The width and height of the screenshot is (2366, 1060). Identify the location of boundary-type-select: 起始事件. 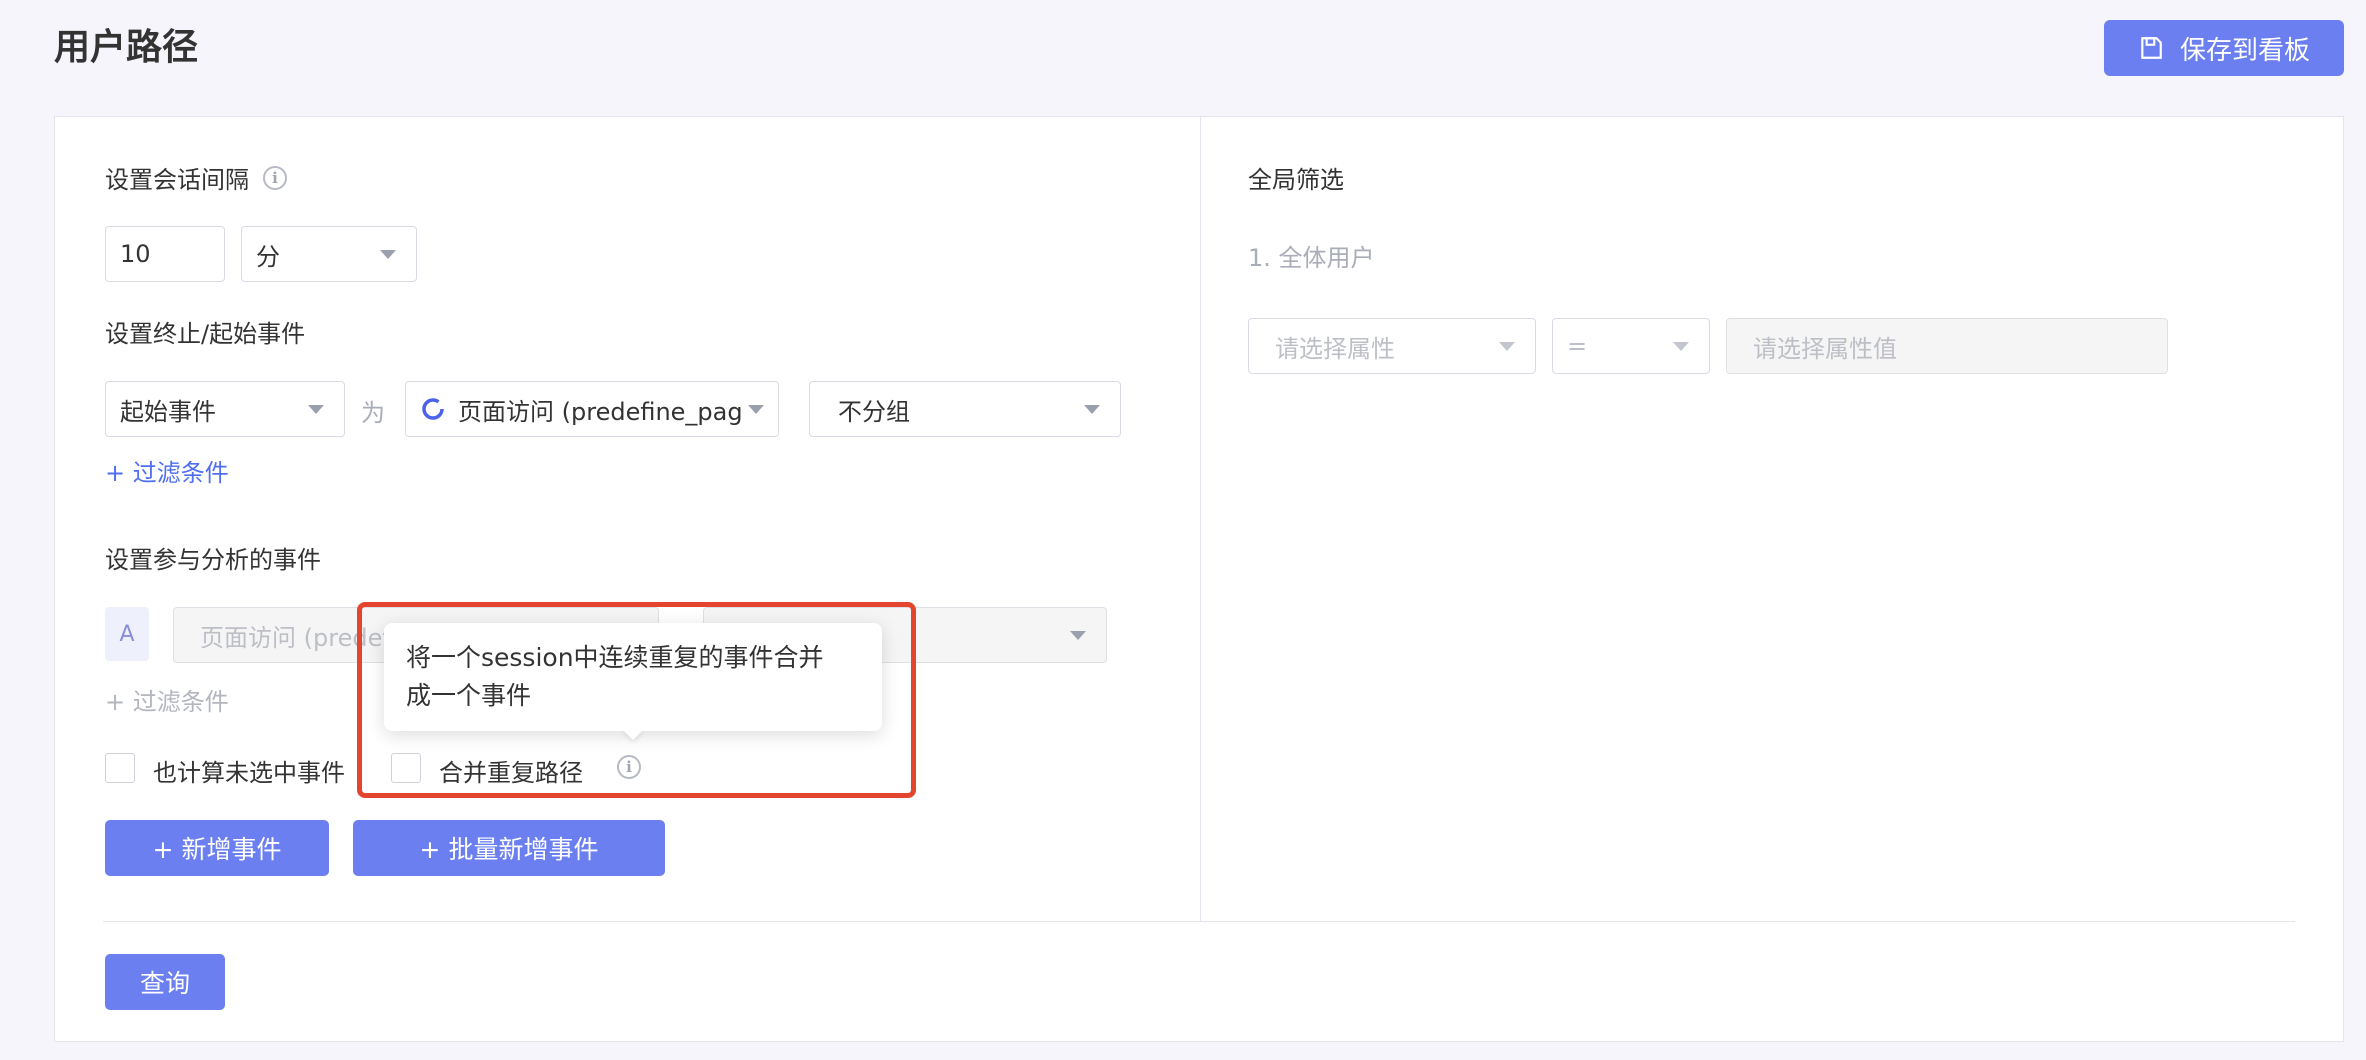
(225, 409).